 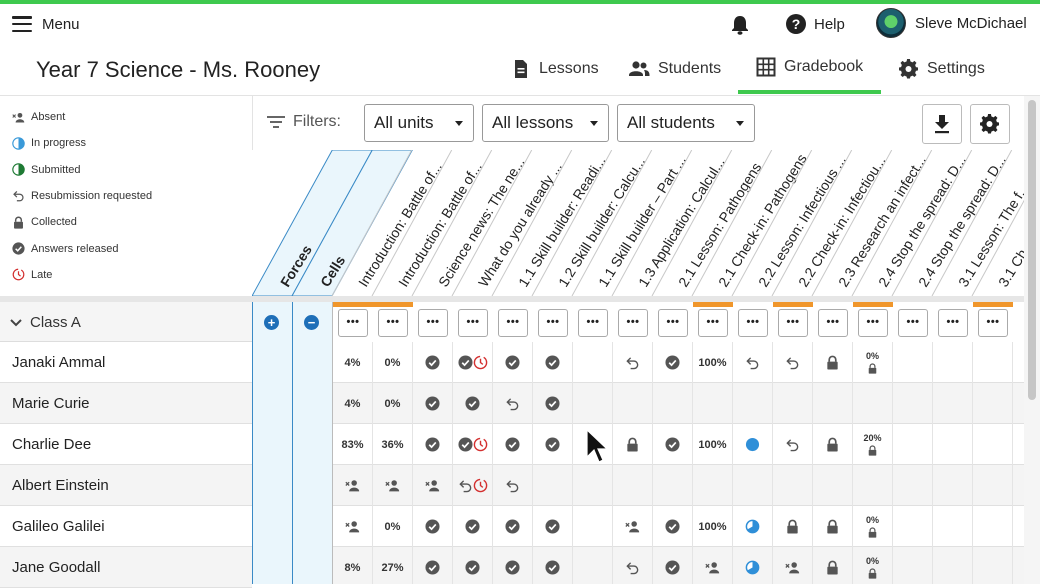 What do you see at coordinates (686, 123) in the screenshot?
I see `students-select: All students` at bounding box center [686, 123].